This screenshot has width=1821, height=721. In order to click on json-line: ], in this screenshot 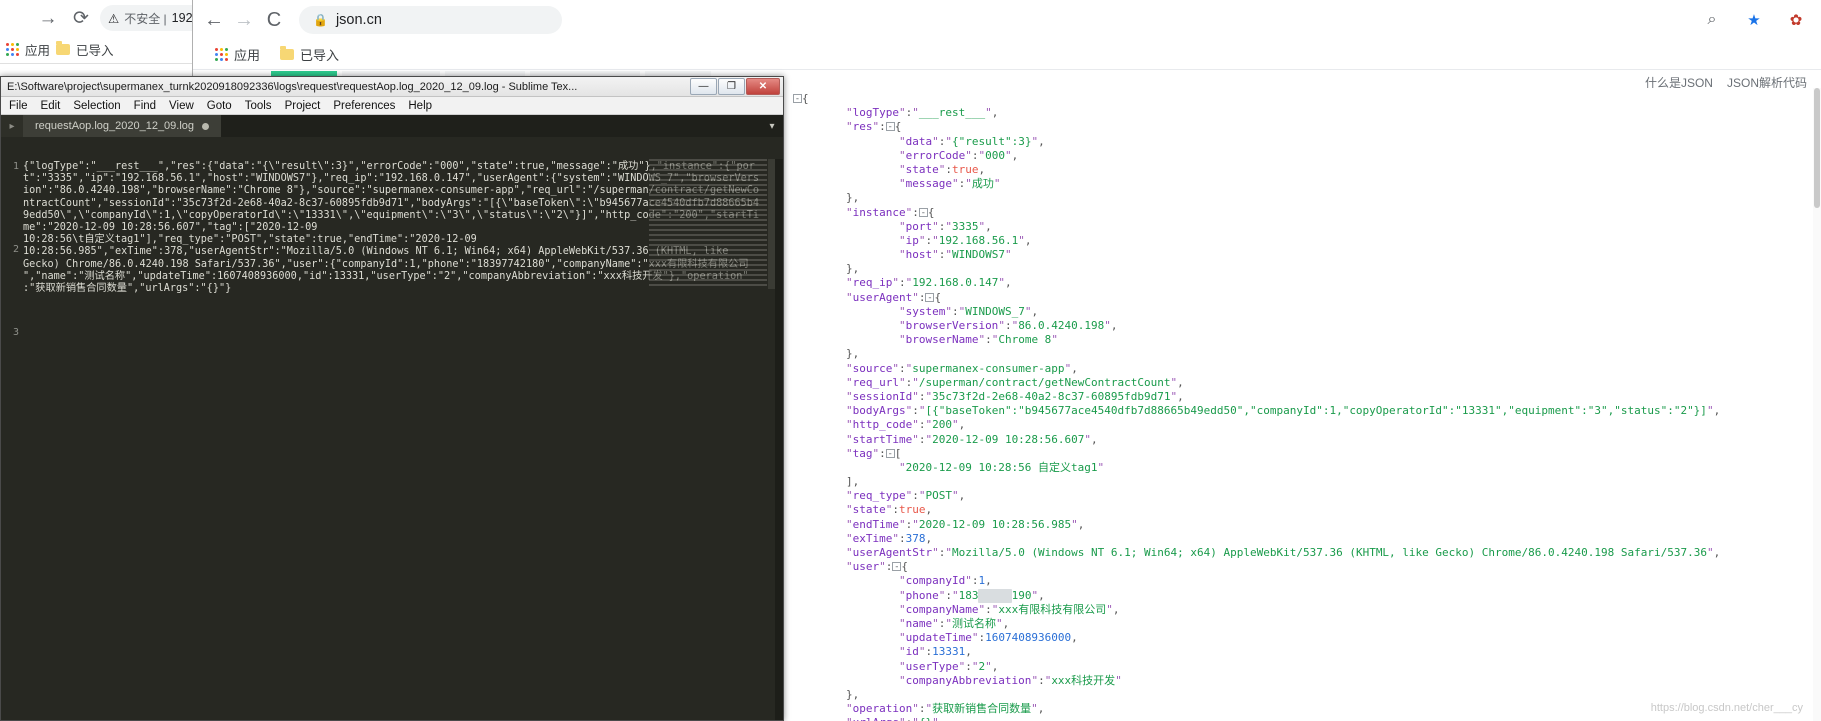, I will do `click(852, 482)`.